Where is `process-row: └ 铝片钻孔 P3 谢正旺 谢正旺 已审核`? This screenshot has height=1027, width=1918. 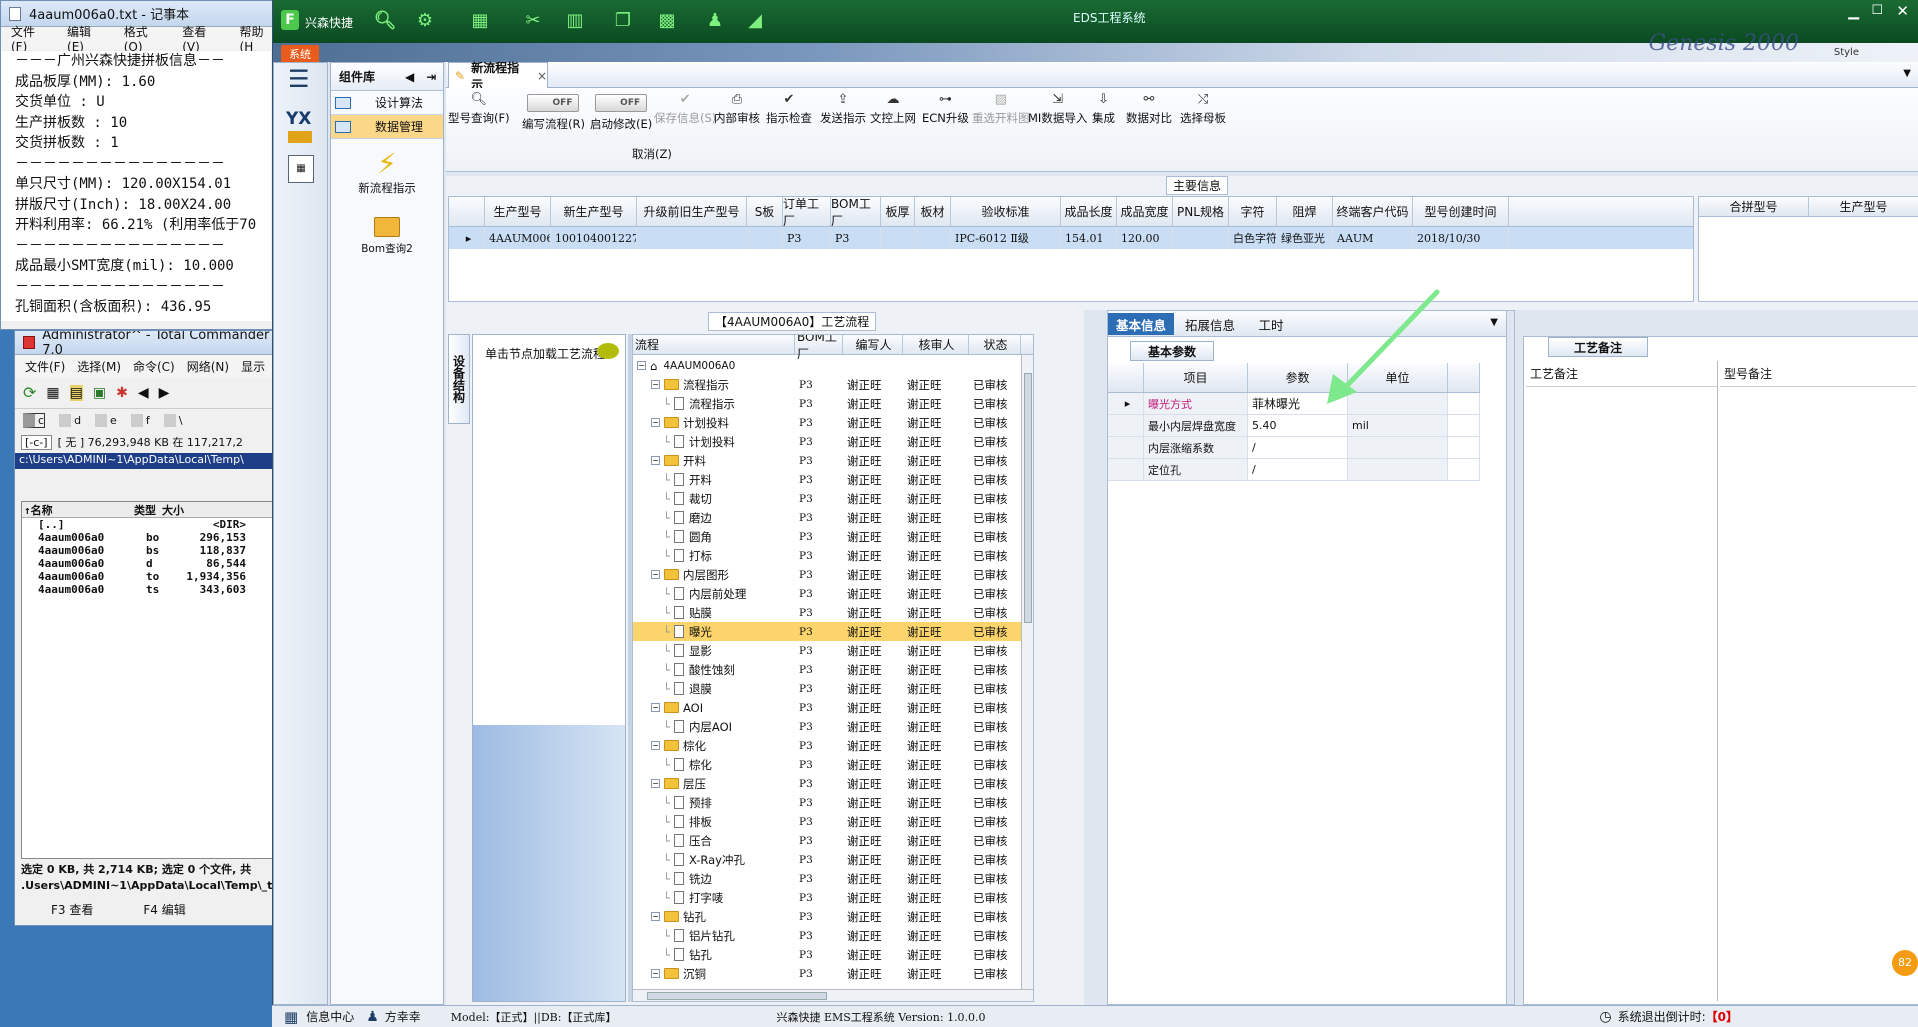 process-row: └ 铝片钻孔 P3 谢正旺 谢正旺 已审核 is located at coordinates (827, 935).